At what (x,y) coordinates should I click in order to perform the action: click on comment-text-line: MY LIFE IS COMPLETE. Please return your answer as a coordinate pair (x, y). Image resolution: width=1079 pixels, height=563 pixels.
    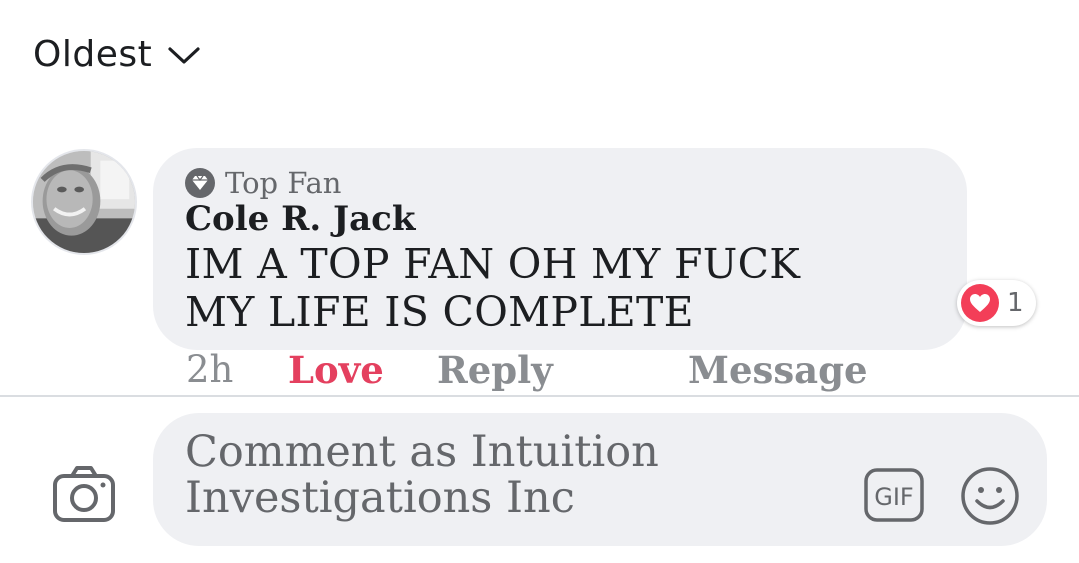
    Looking at the image, I should click on (439, 312).